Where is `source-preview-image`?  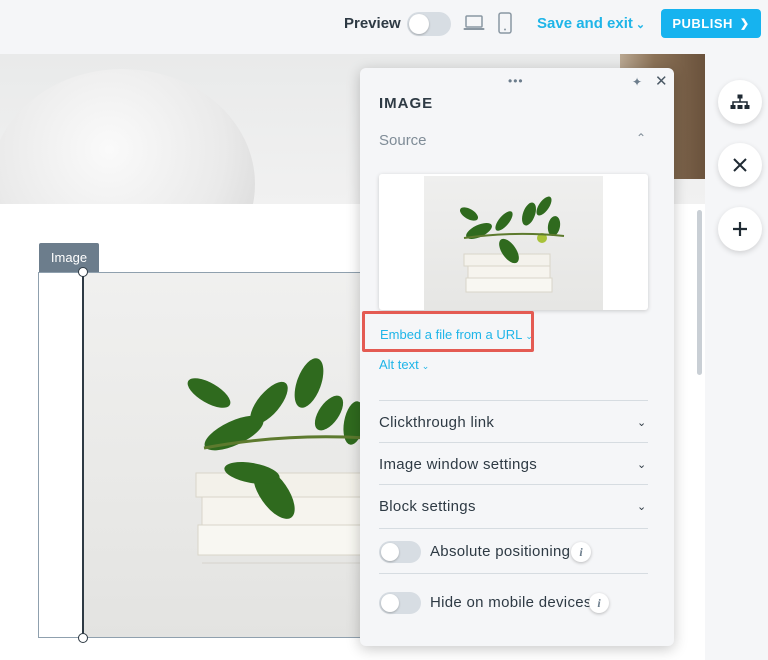 source-preview-image is located at coordinates (513, 243).